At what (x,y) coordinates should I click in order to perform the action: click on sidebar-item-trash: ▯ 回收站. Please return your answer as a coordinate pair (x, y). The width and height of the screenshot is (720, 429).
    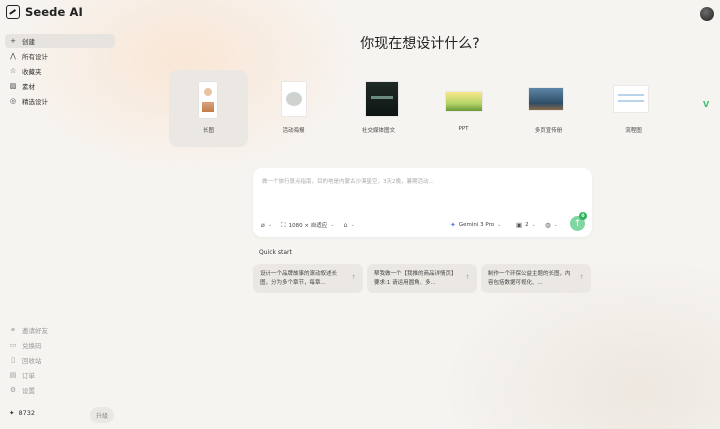
    Looking at the image, I should click on (60, 360).